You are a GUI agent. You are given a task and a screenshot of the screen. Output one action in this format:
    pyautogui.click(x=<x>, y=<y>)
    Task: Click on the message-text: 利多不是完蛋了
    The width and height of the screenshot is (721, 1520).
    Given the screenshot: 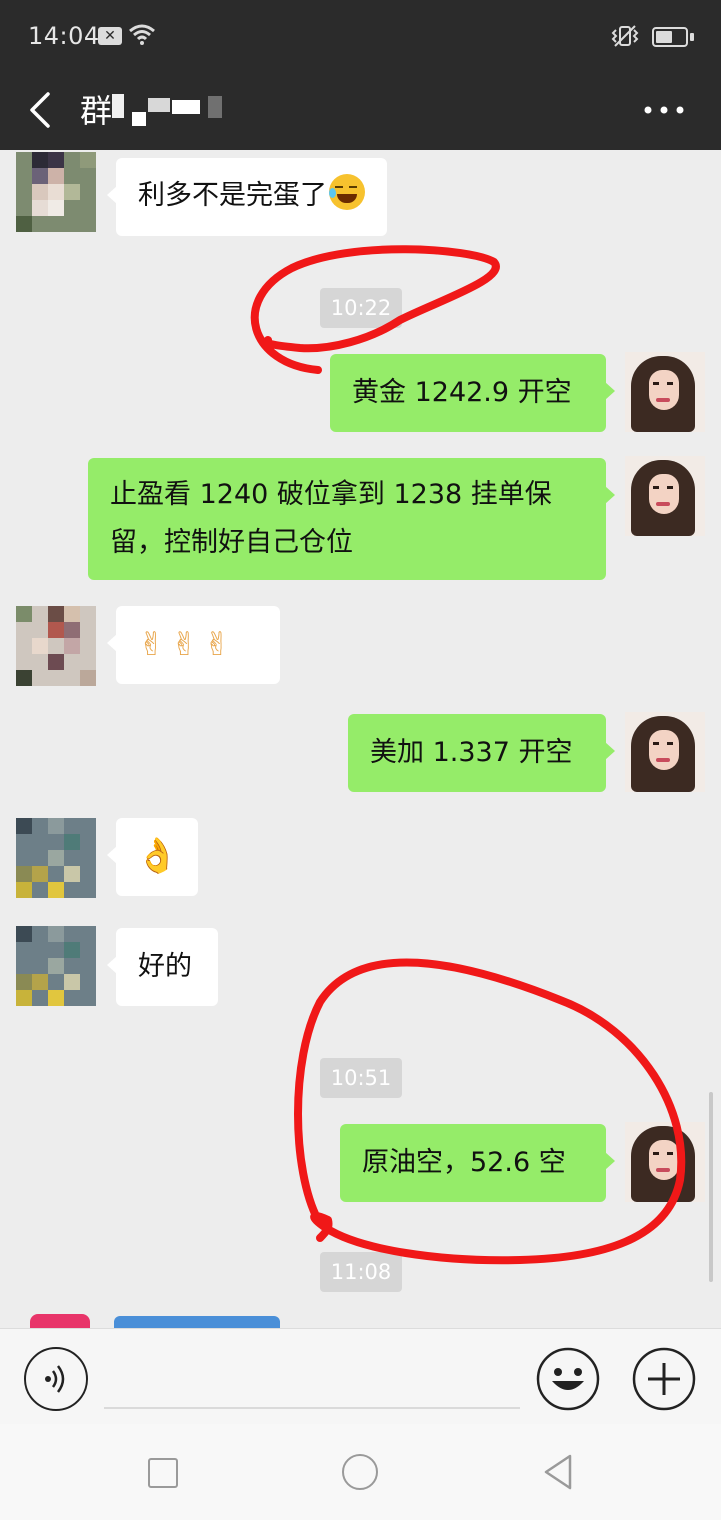 What is the action you would take?
    pyautogui.click(x=232, y=195)
    